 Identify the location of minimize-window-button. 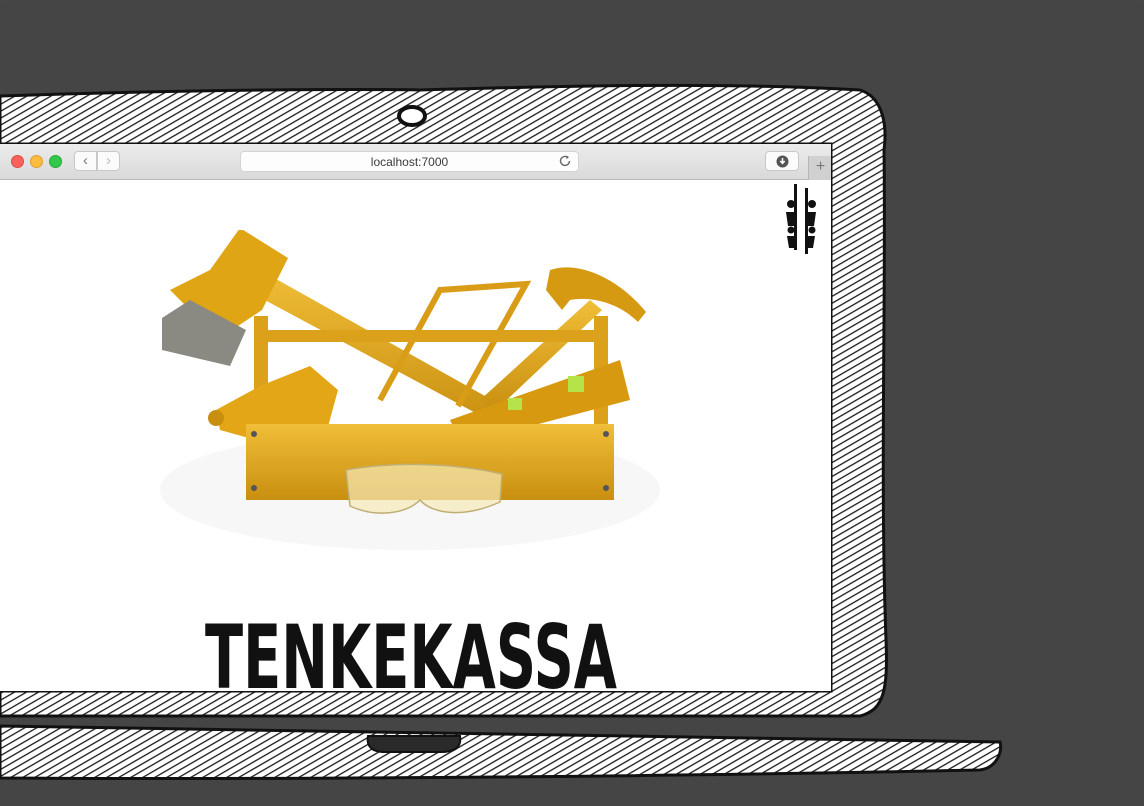
(36, 161).